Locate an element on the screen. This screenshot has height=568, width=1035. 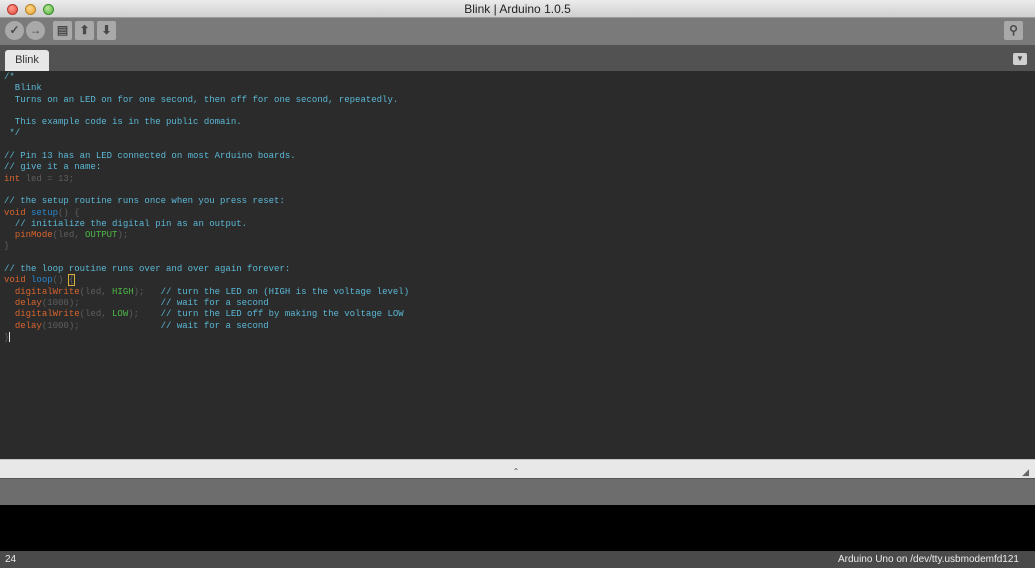
console-output is located at coordinates (517, 528).